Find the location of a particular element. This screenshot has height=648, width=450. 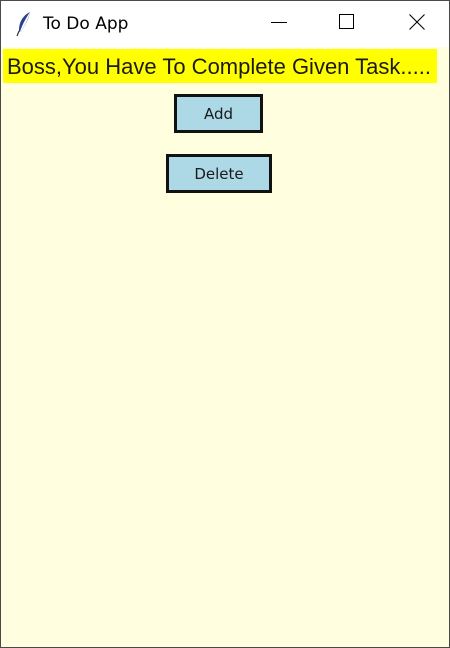

minimize-icon is located at coordinates (279, 24).